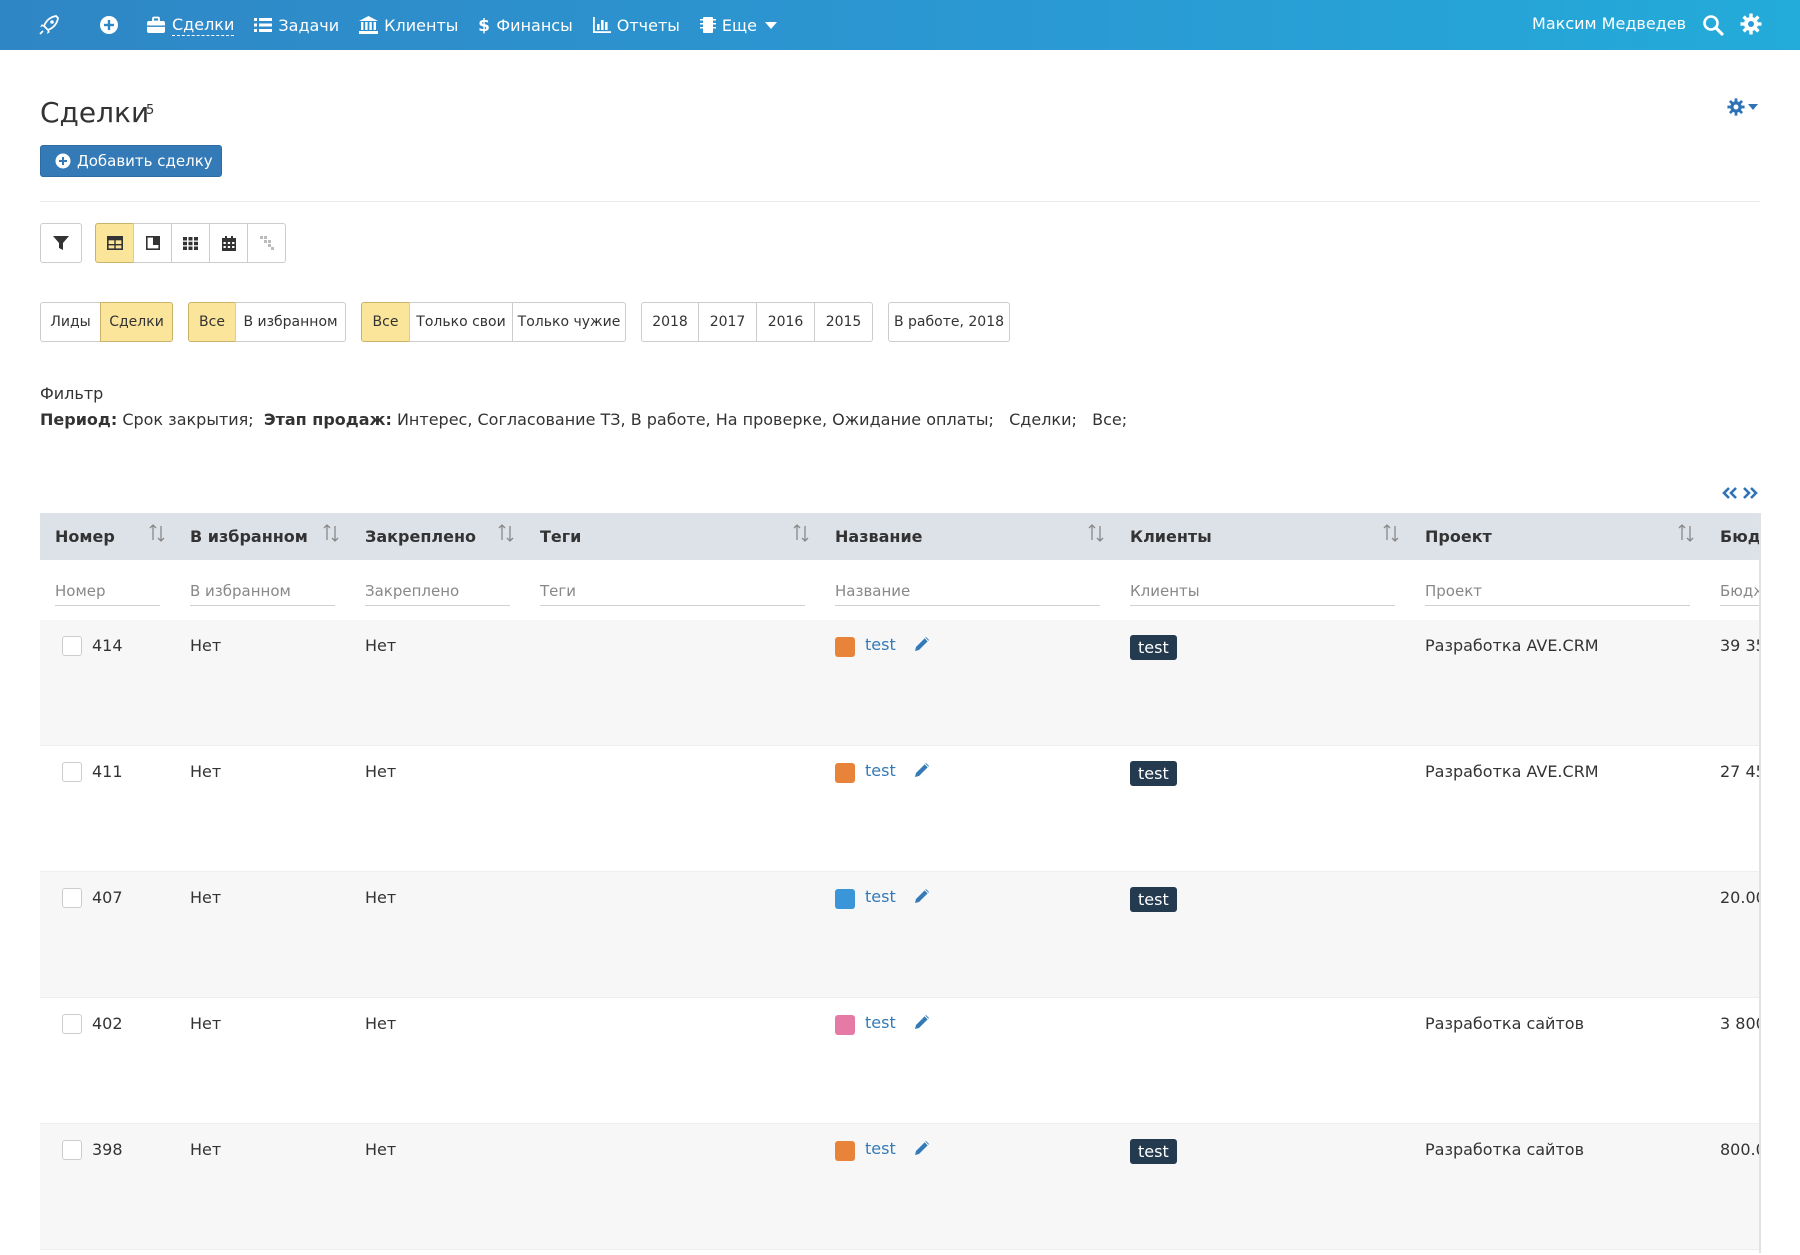 This screenshot has height=1255, width=1800. What do you see at coordinates (1504, 1149) in the screenshot?
I see `deal-project: Разработка сайтов` at bounding box center [1504, 1149].